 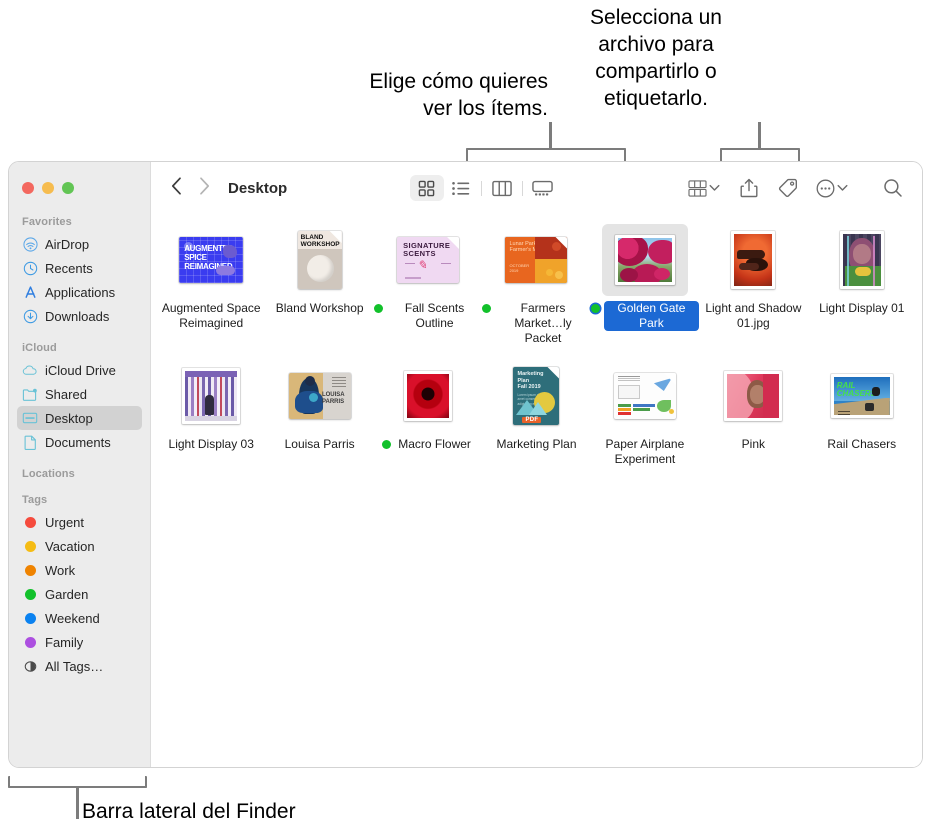 What do you see at coordinates (861, 444) in the screenshot?
I see `file-label: Rail Chasers` at bounding box center [861, 444].